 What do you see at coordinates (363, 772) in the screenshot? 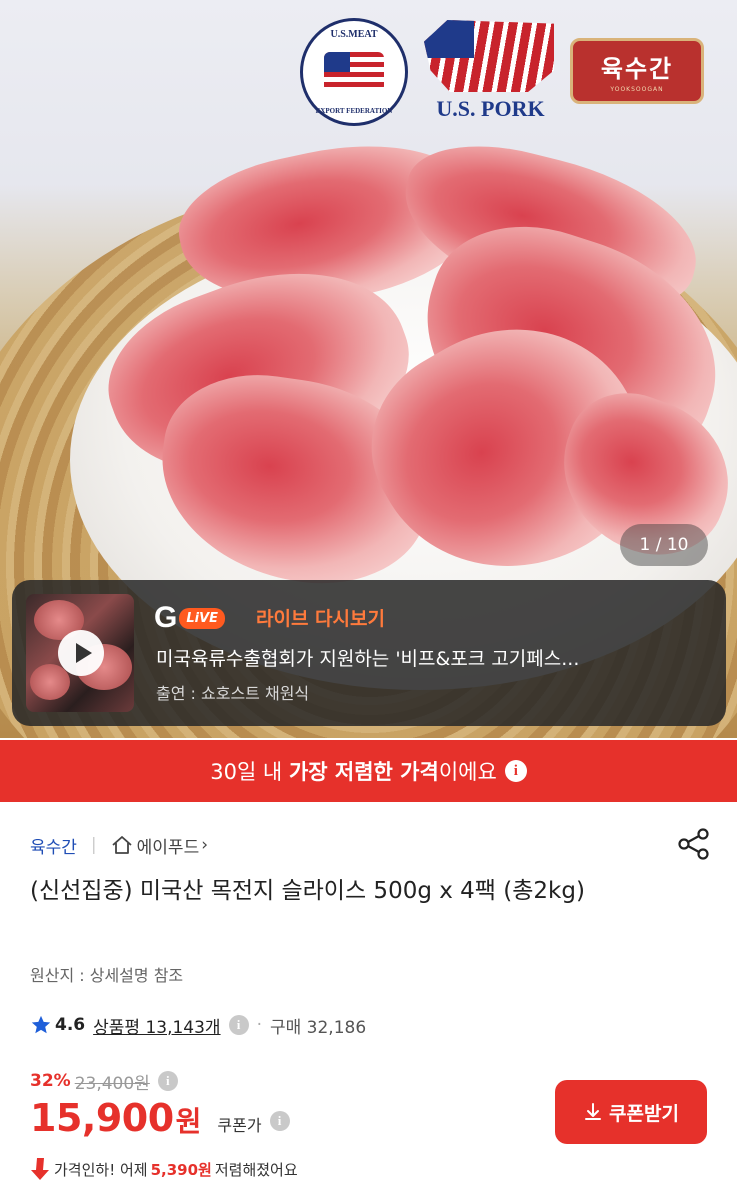
I see `lowest-price-emphasis: 가장 저렴한 가격` at bounding box center [363, 772].